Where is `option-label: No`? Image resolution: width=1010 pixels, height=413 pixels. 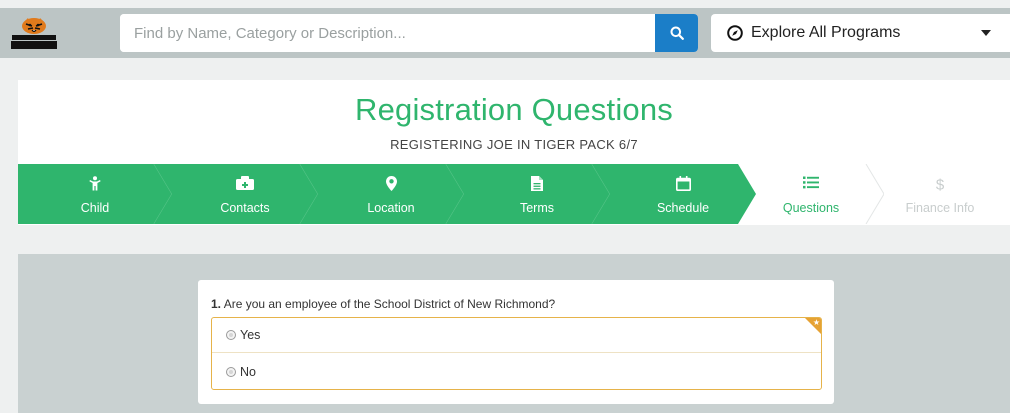 option-label: No is located at coordinates (248, 371).